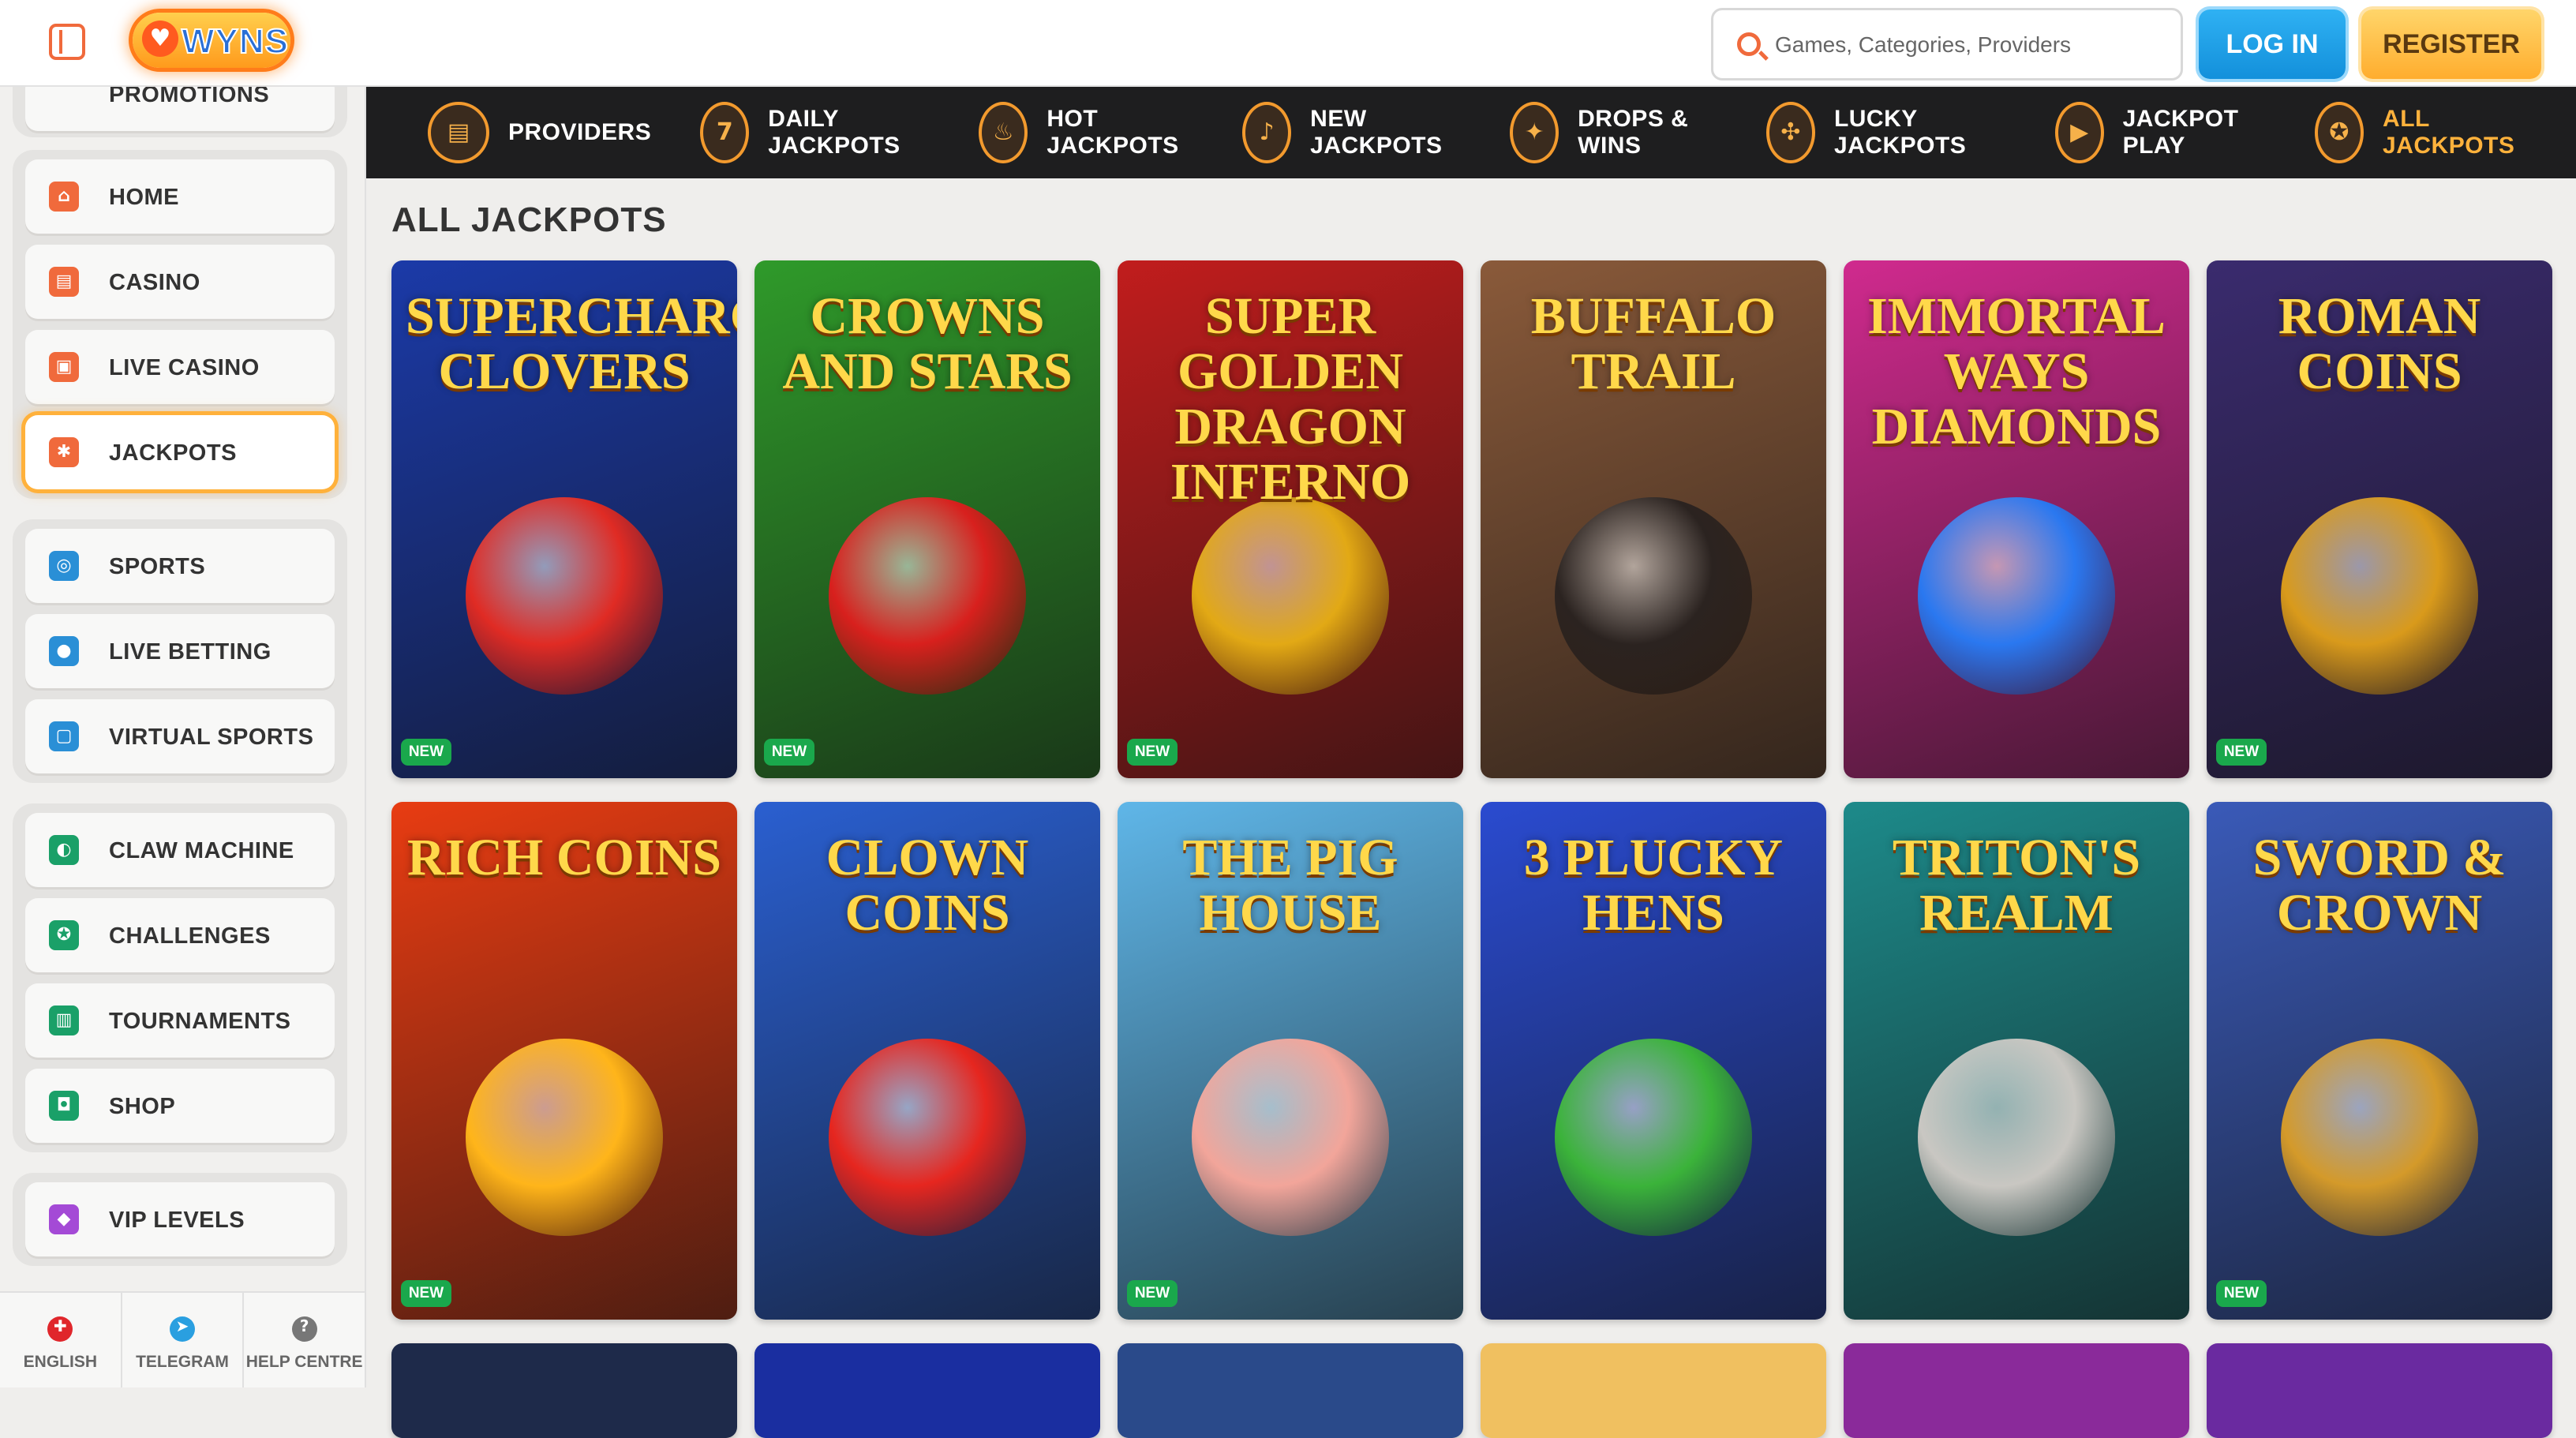 This screenshot has height=1438, width=2576. I want to click on help-icon: ?, so click(304, 1329).